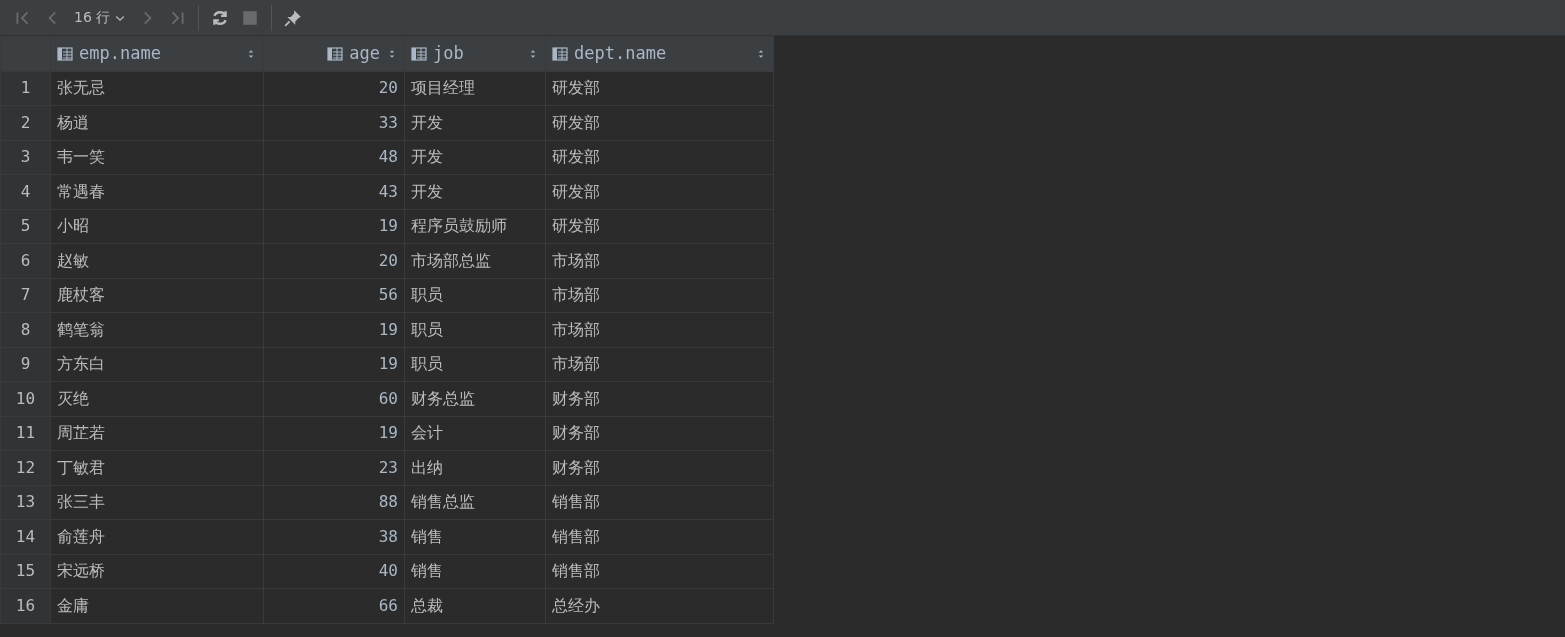 The image size is (1565, 637). What do you see at coordinates (157, 467) in the screenshot?
I see `table-cell: 丁敏君` at bounding box center [157, 467].